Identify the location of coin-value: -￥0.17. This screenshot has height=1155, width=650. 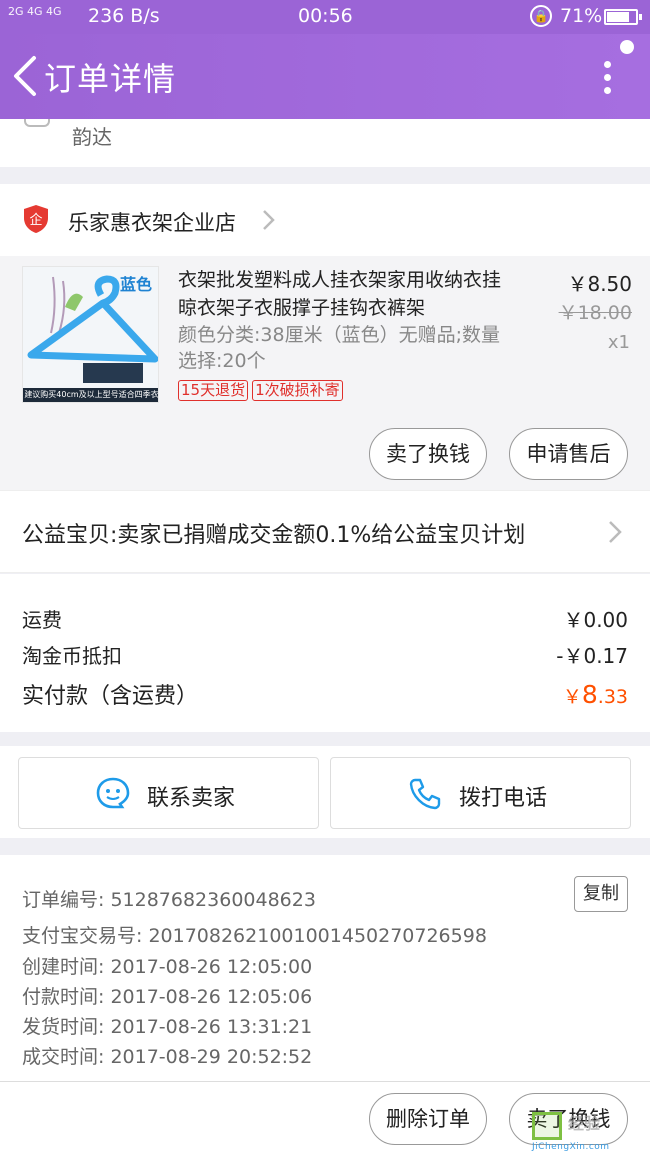
(592, 656).